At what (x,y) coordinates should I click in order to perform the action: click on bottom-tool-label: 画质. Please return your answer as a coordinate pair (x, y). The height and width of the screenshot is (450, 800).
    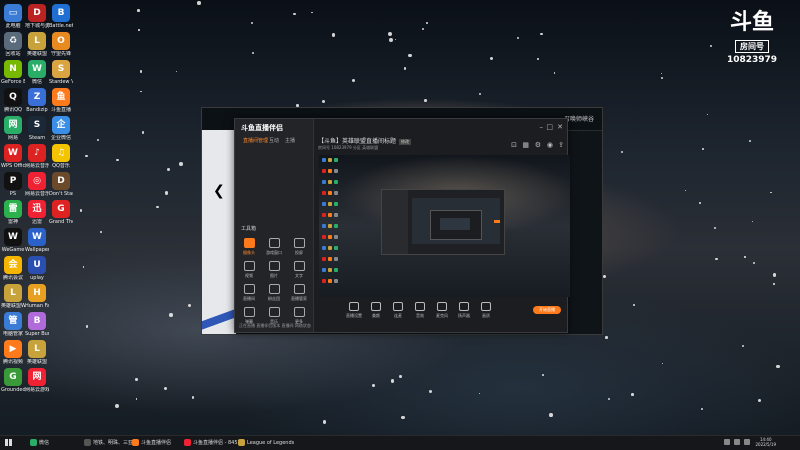
    Looking at the image, I should click on (486, 315).